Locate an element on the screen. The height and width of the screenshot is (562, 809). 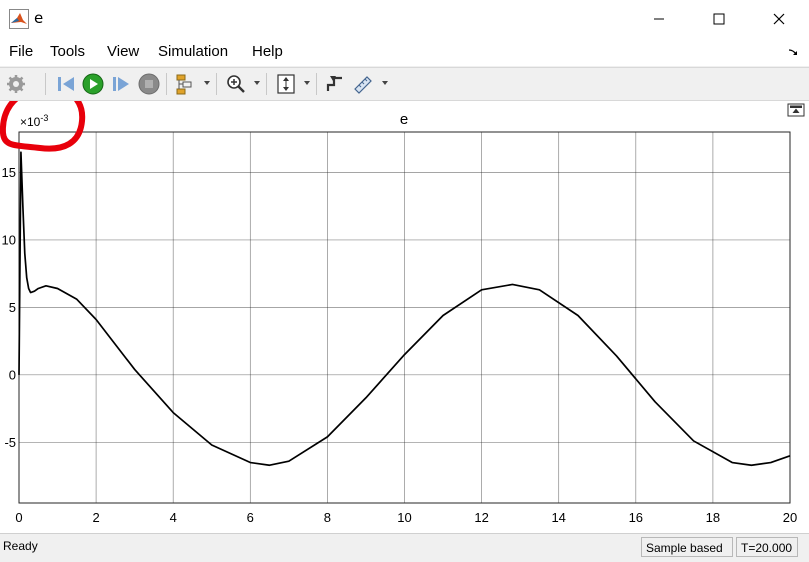
stop-icon is located at coordinates (149, 84).